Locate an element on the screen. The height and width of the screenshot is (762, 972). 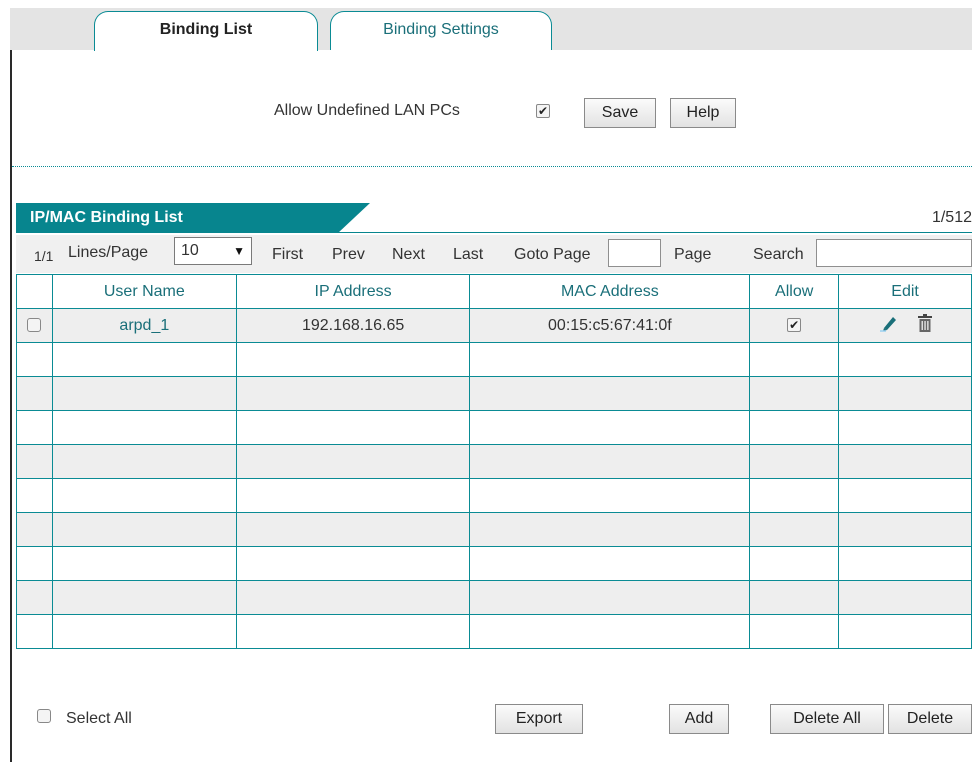
search-label: Search is located at coordinates (778, 254).